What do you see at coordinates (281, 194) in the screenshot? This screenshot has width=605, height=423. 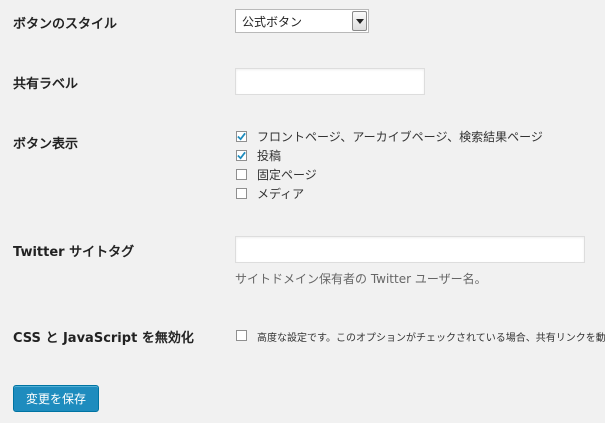 I see `display-option-label-media: メディア` at bounding box center [281, 194].